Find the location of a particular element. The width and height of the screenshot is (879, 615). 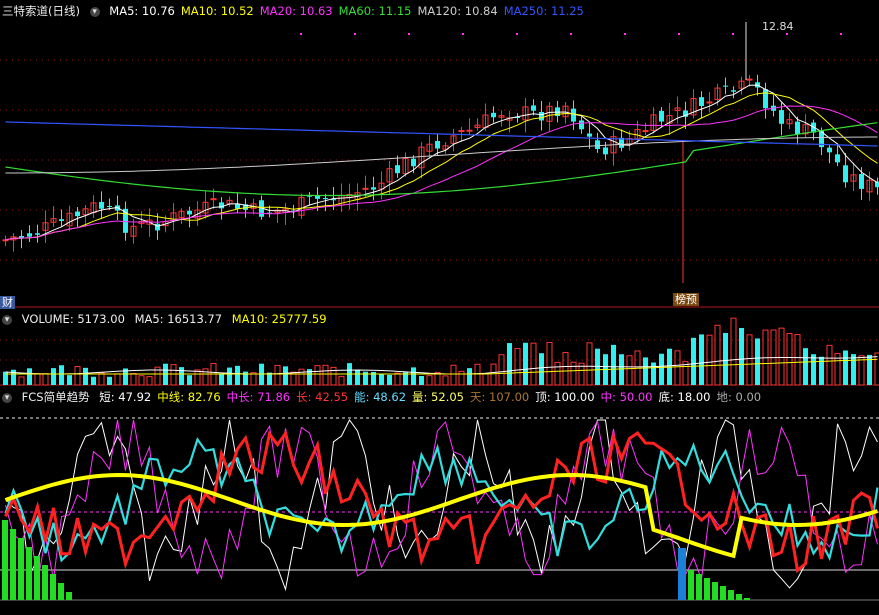

volume-ma10: MA10: 25777.59 is located at coordinates (279, 319).